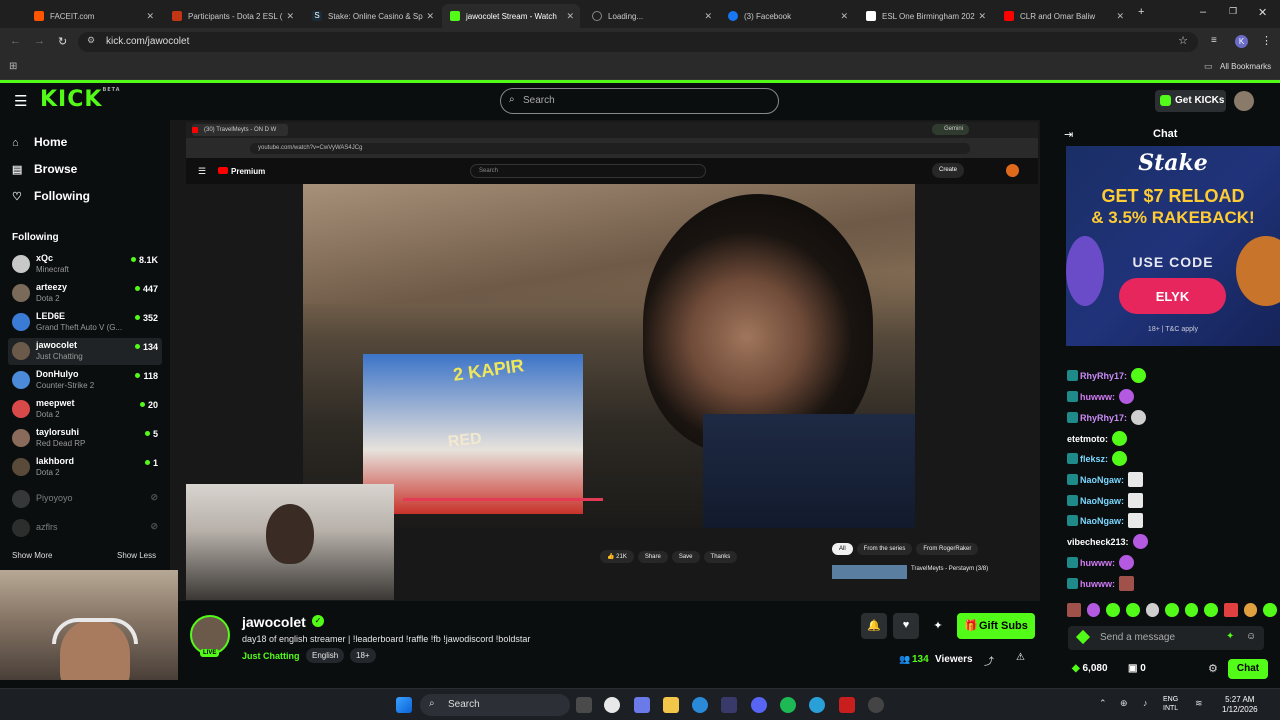 This screenshot has width=1280, height=720. Describe the element at coordinates (1103, 418) in the screenshot. I see `chat-username: RhyRhy17:` at that location.